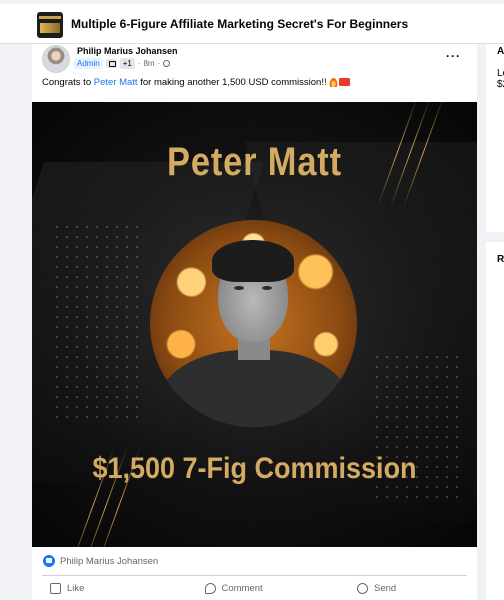  What do you see at coordinates (453, 56) in the screenshot?
I see `more-options-icon: ···` at bounding box center [453, 56].